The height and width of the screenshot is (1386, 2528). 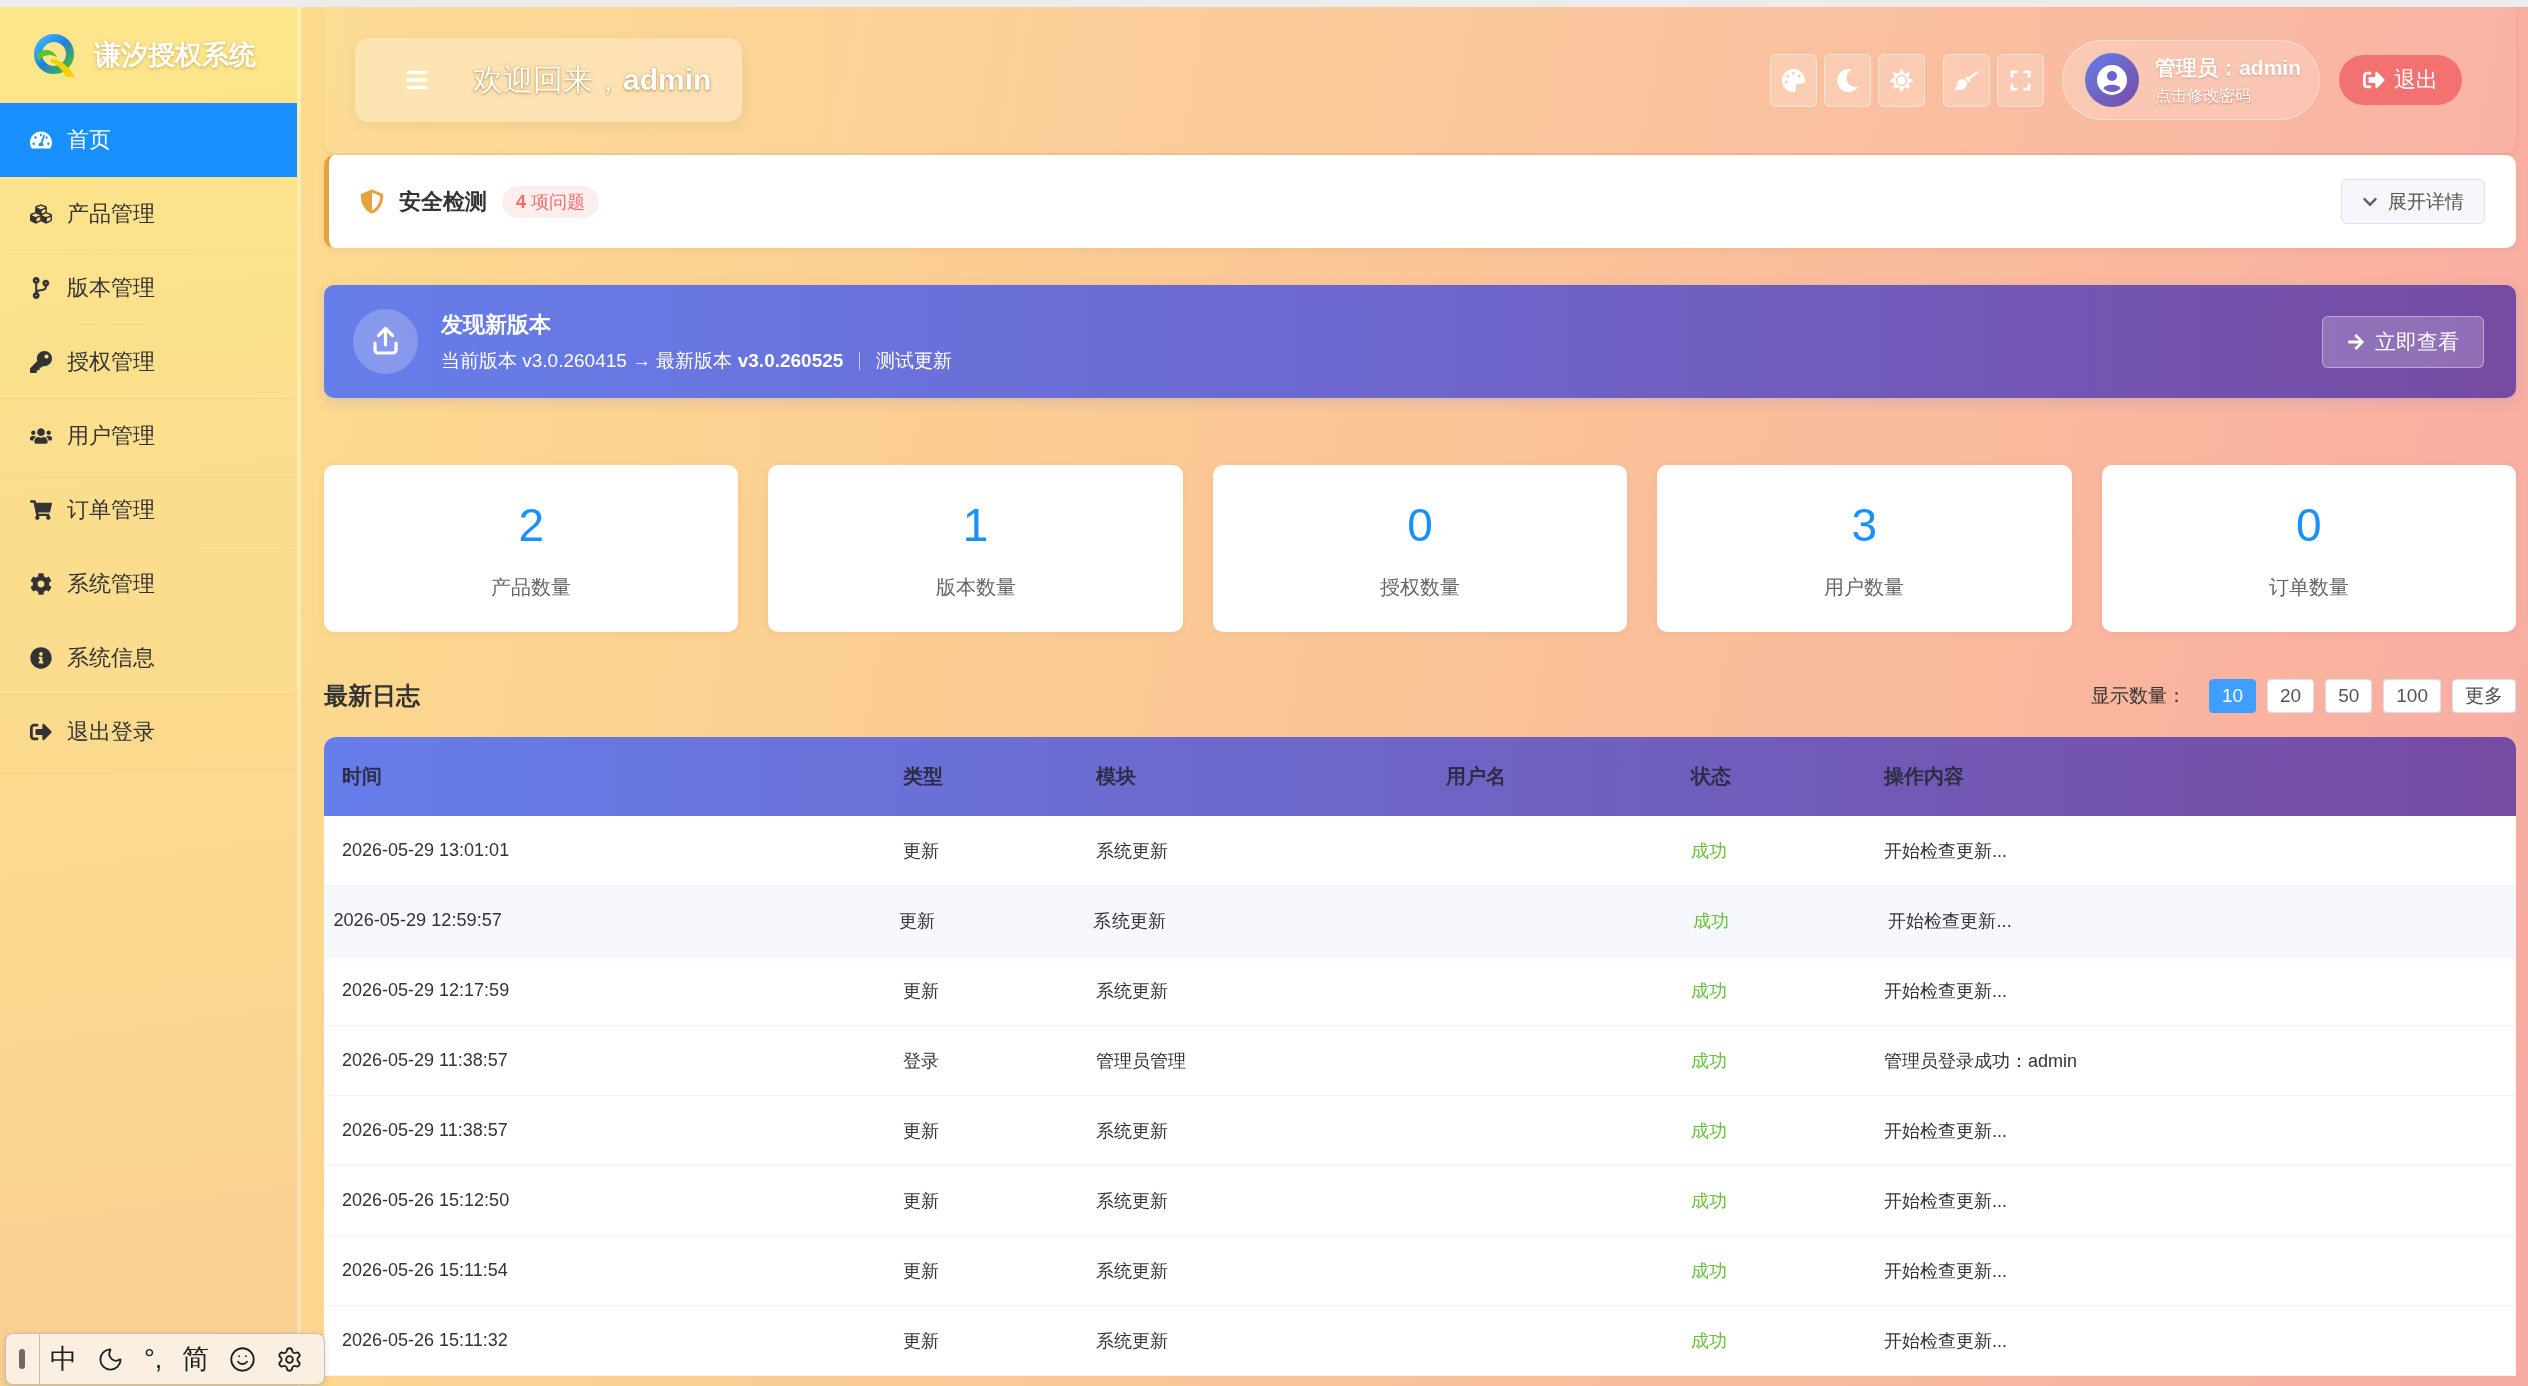 What do you see at coordinates (2484, 696) in the screenshot?
I see `more-button: 更多` at bounding box center [2484, 696].